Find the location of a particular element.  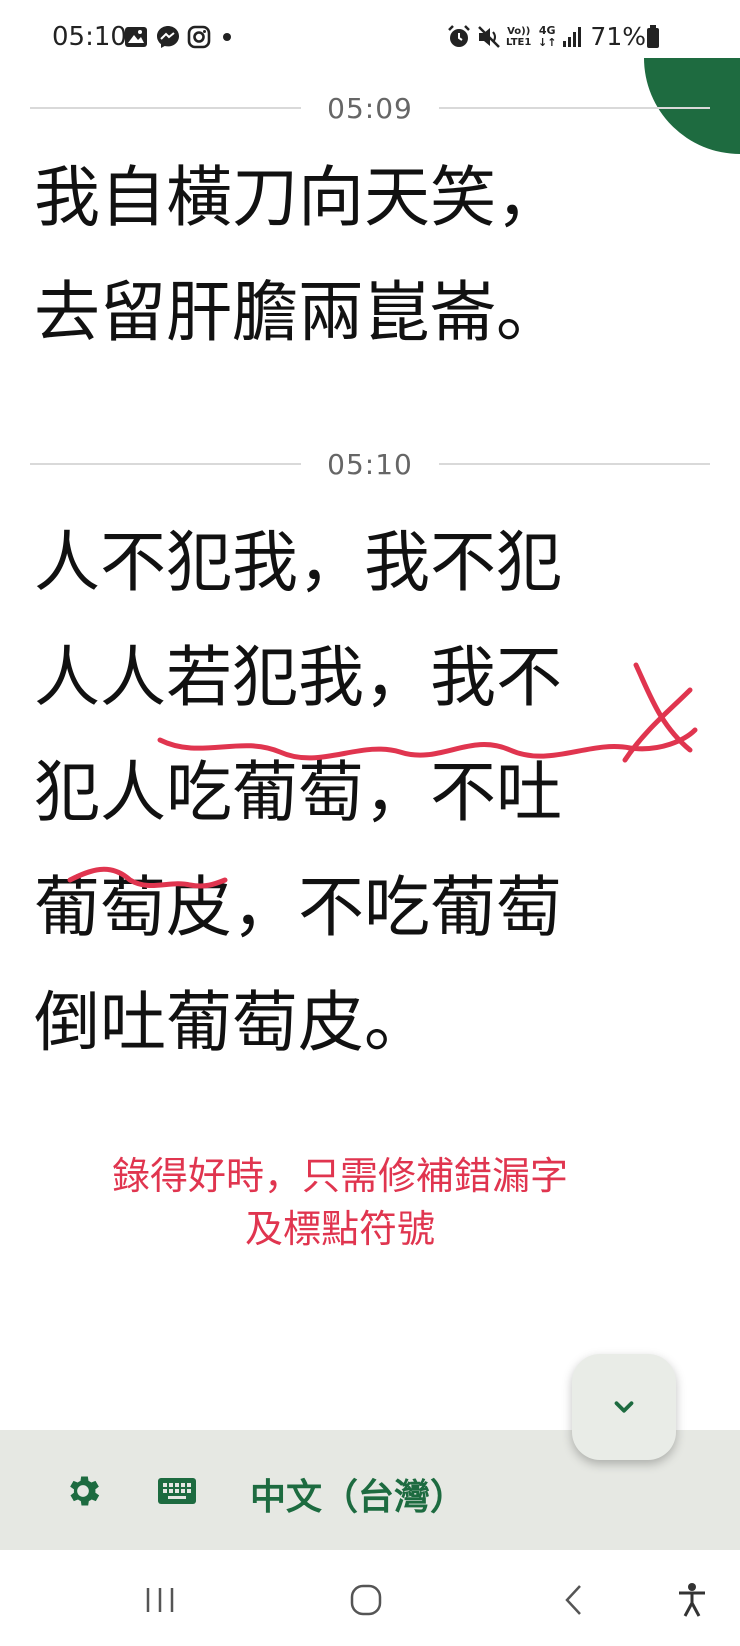

timestamp-divider: 05:10 is located at coordinates (370, 464).